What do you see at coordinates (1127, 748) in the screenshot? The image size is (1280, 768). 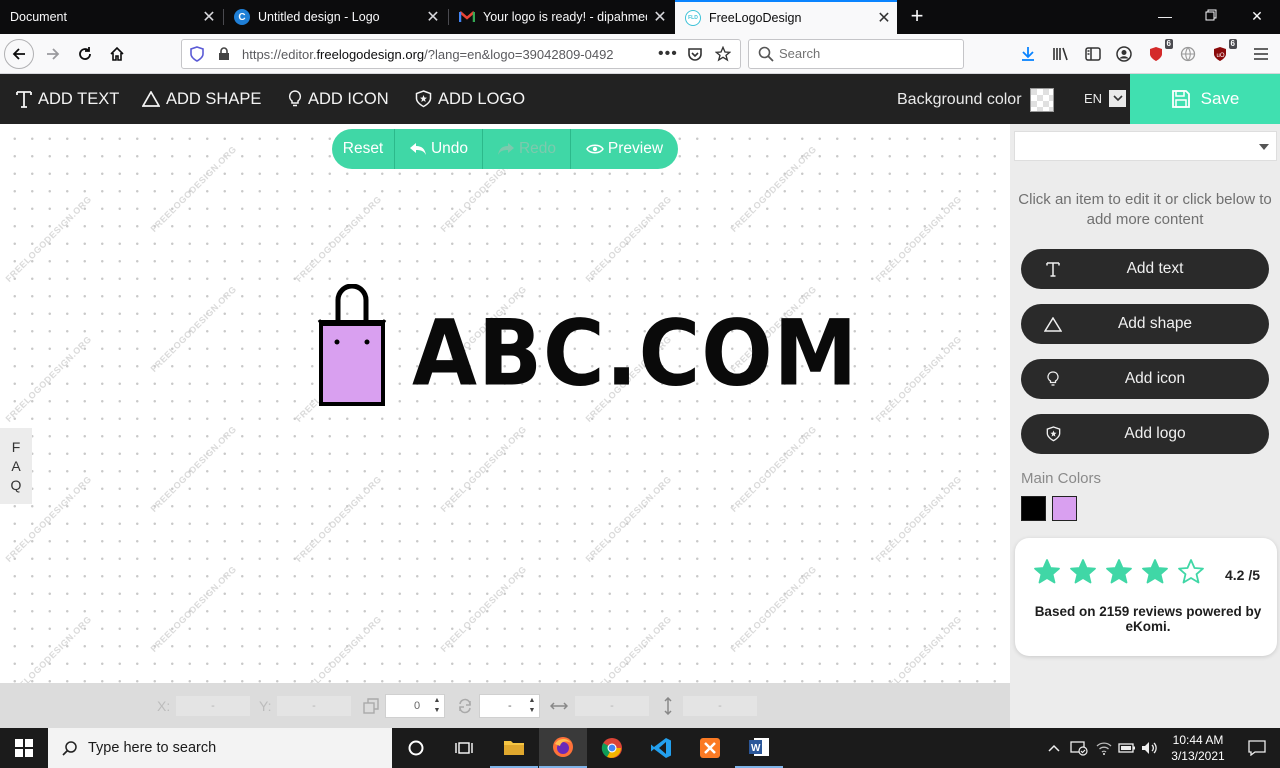 I see `battery-icon` at bounding box center [1127, 748].